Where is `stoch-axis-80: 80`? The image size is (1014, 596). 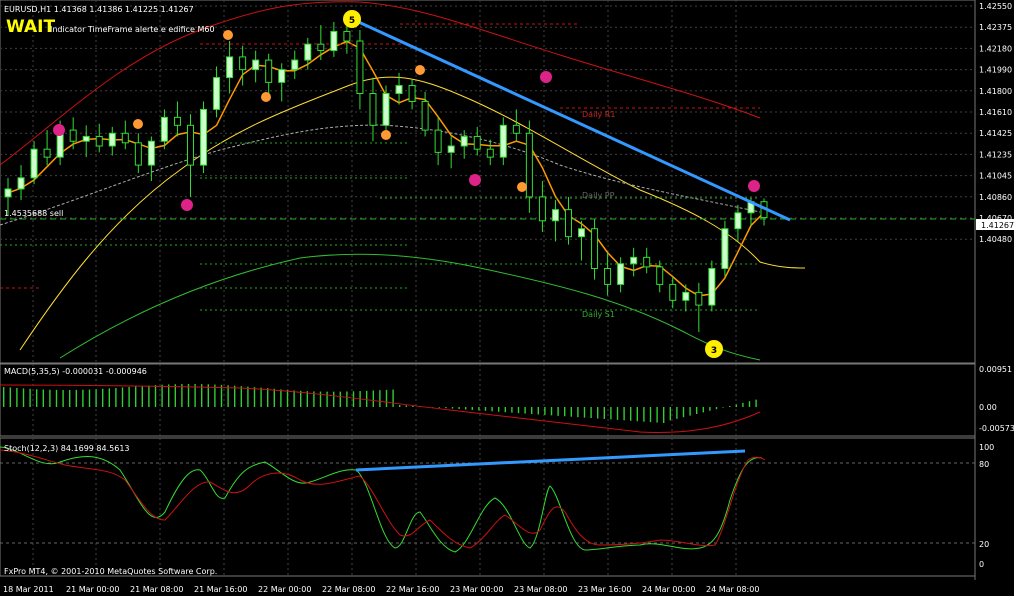 stoch-axis-80: 80 is located at coordinates (984, 464).